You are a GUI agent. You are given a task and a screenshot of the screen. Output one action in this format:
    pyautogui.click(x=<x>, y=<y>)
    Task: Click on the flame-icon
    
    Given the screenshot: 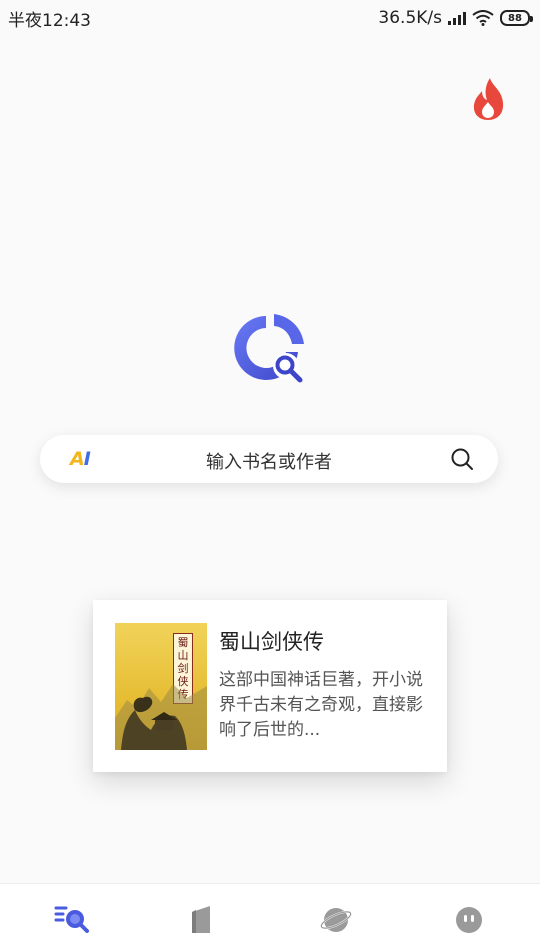 What is the action you would take?
    pyautogui.click(x=488, y=99)
    